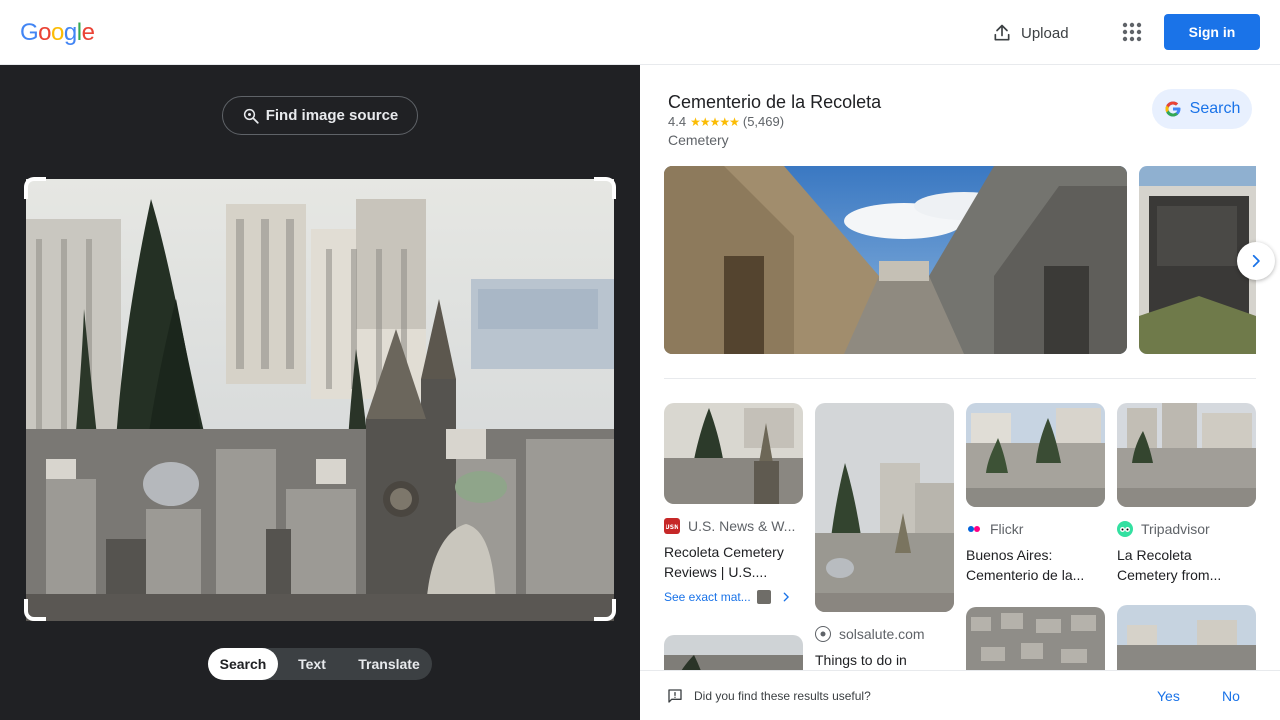  What do you see at coordinates (763, 121) in the screenshot?
I see `review-count: (5,469)` at bounding box center [763, 121].